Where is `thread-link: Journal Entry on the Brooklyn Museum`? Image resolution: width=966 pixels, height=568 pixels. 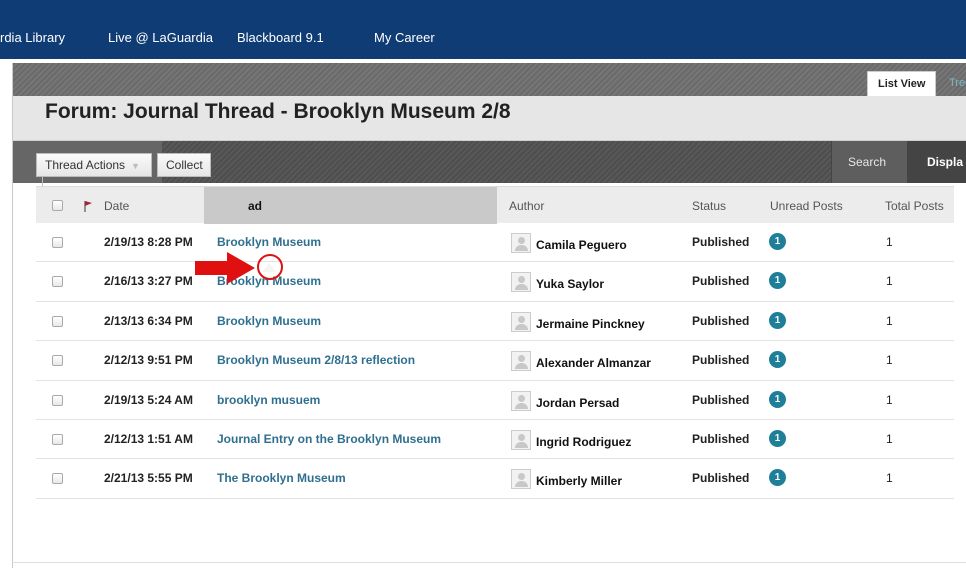 thread-link: Journal Entry on the Brooklyn Museum is located at coordinates (329, 439).